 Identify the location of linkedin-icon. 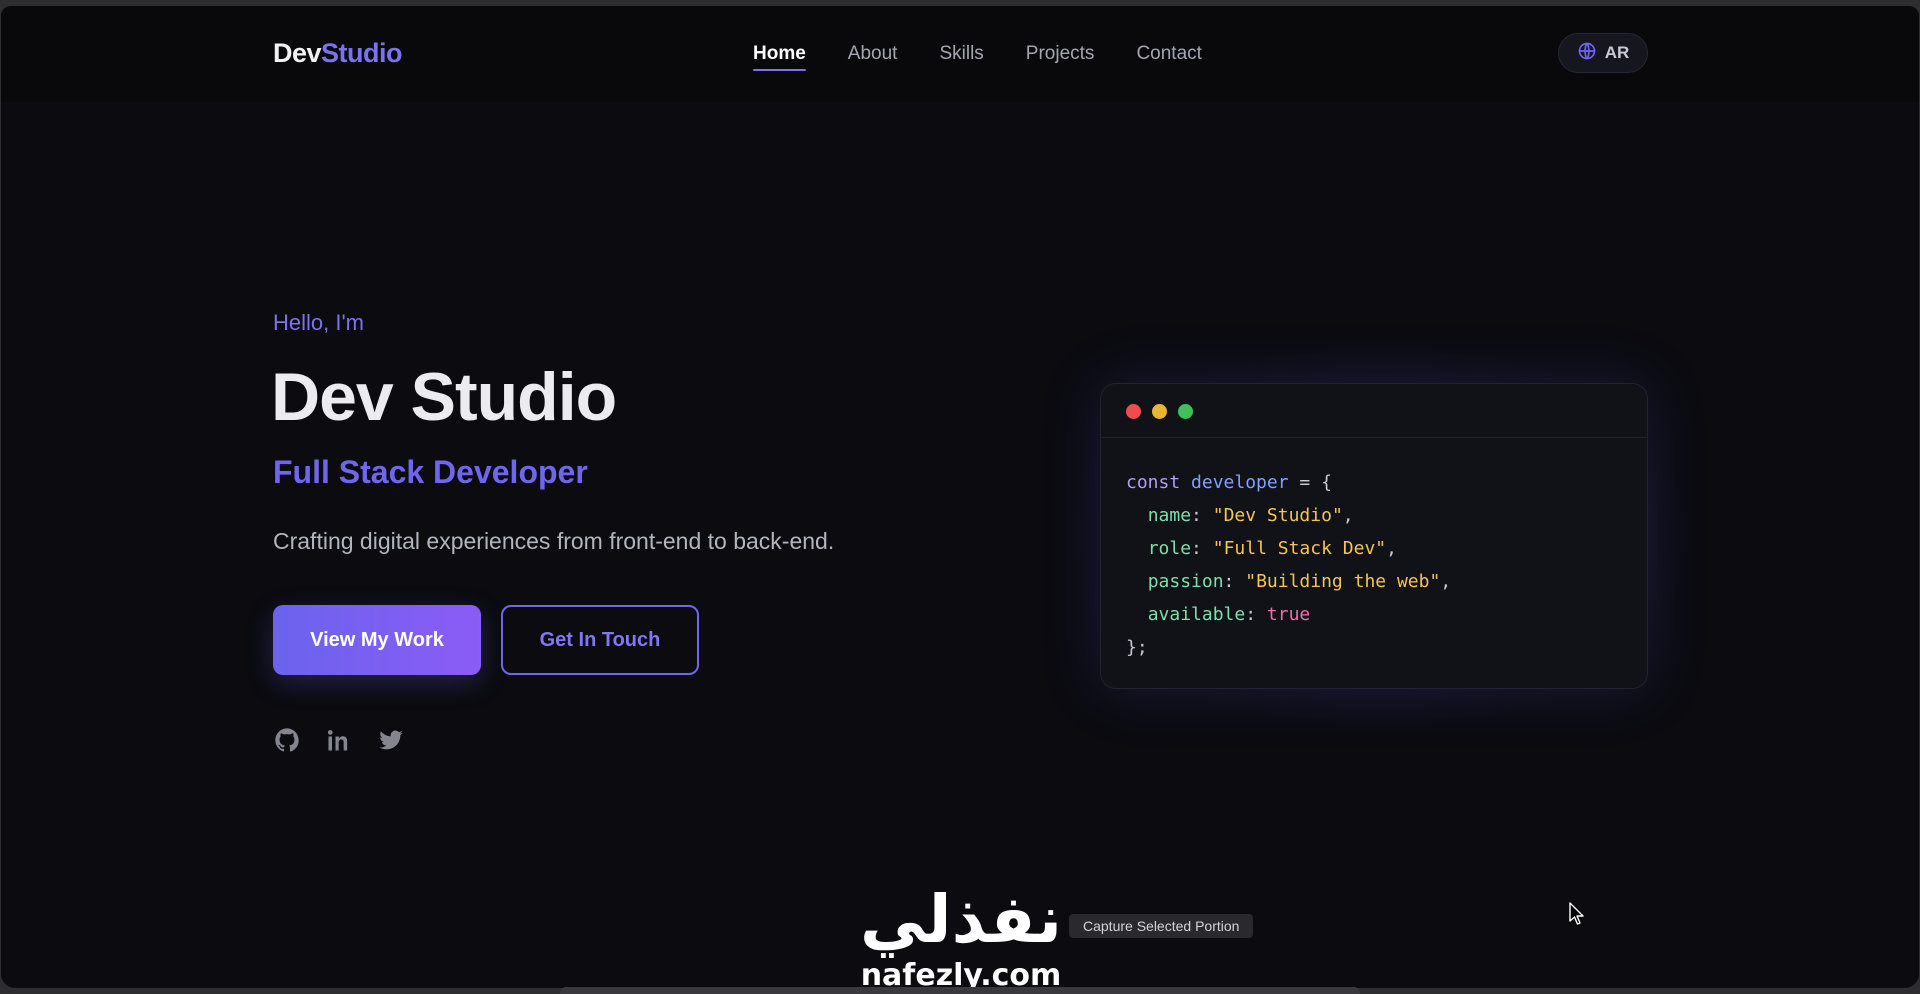
(339, 740).